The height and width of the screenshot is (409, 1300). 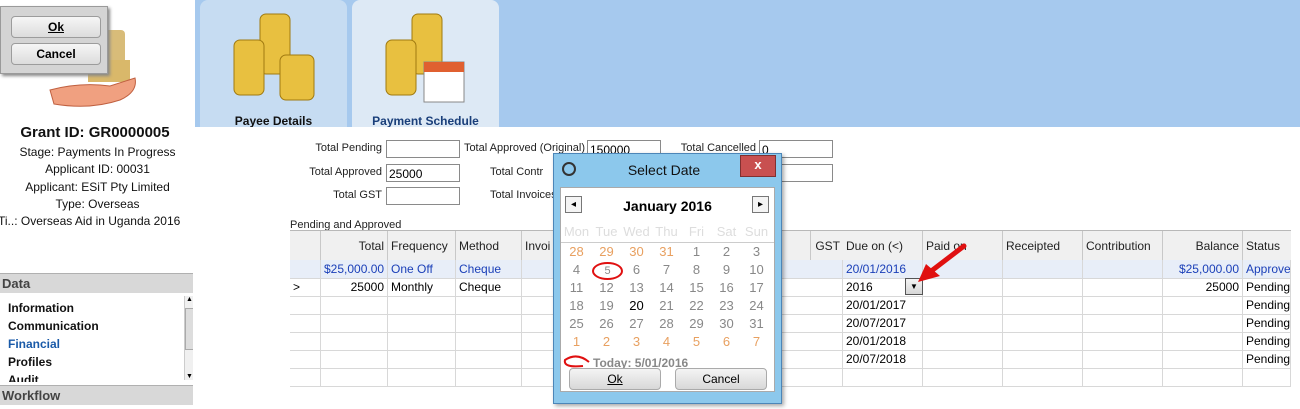 I want to click on calendar-day: 5, so click(x=607, y=271).